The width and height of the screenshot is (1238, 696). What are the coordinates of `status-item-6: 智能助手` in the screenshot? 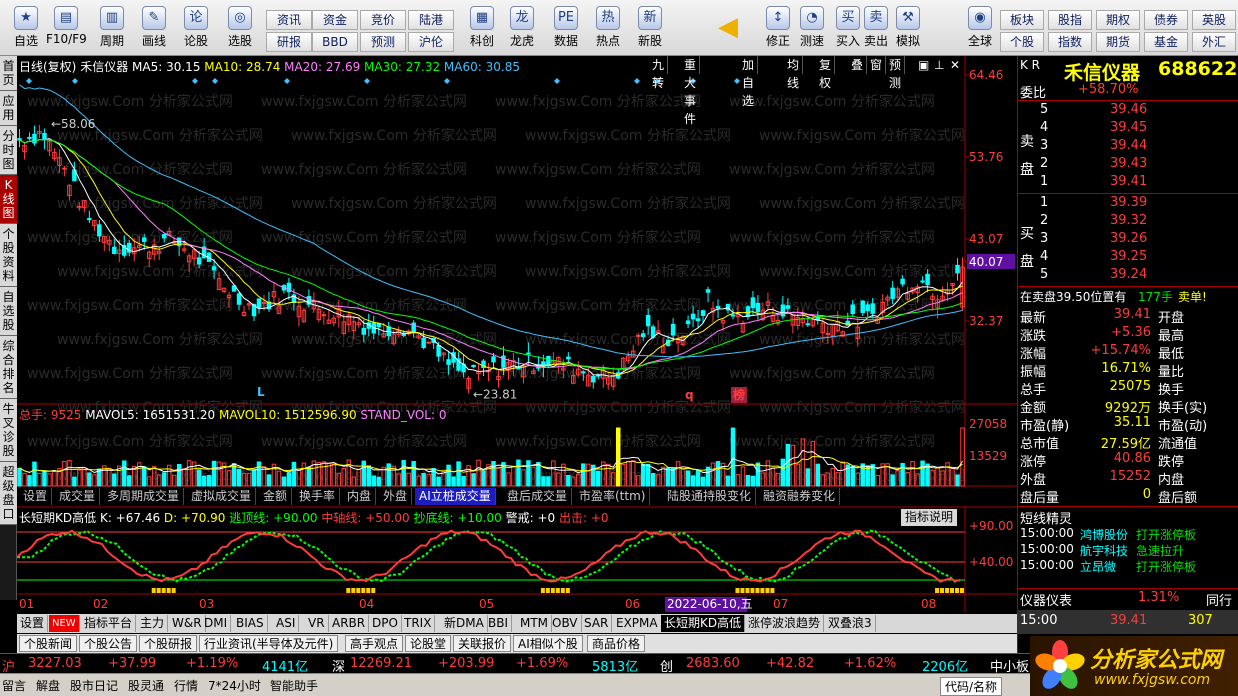 It's located at (294, 685).